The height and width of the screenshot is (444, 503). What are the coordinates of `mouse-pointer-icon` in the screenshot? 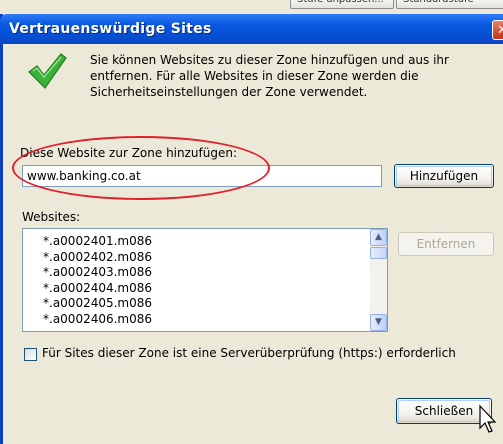 It's located at (488, 418).